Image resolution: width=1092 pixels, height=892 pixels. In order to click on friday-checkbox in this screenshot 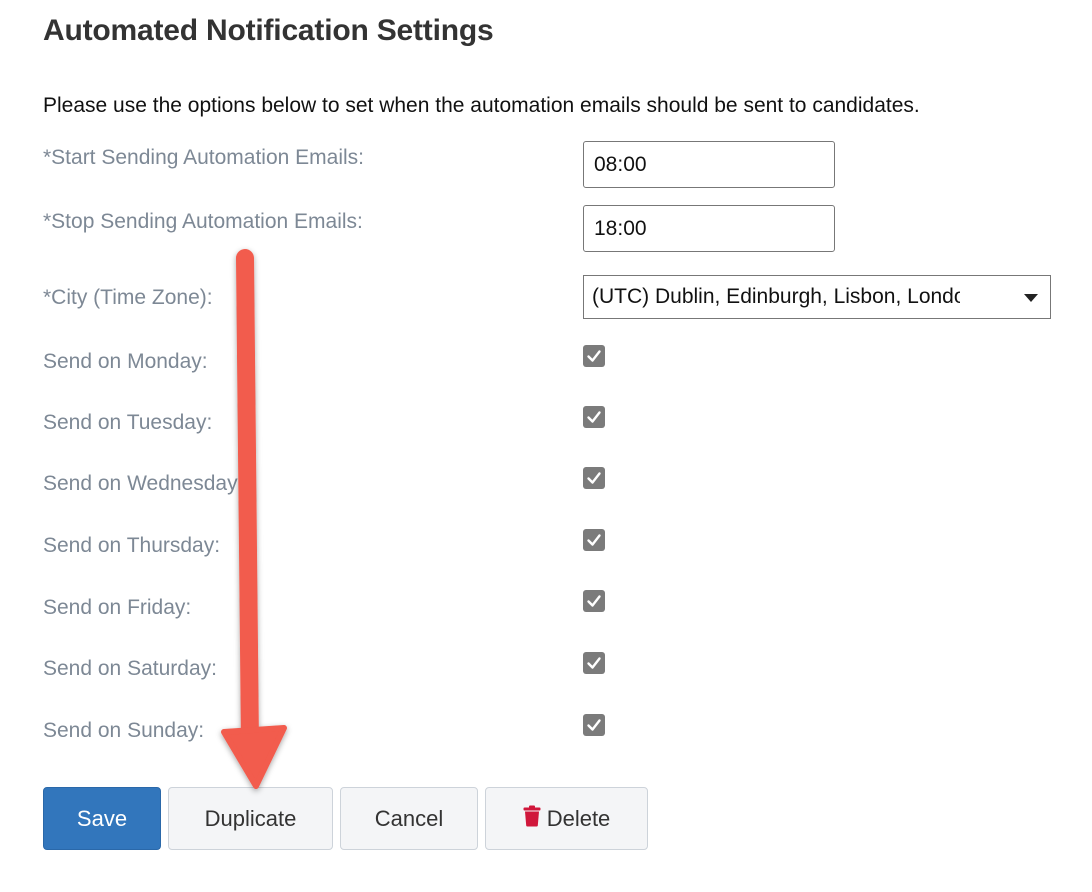, I will do `click(594, 601)`.